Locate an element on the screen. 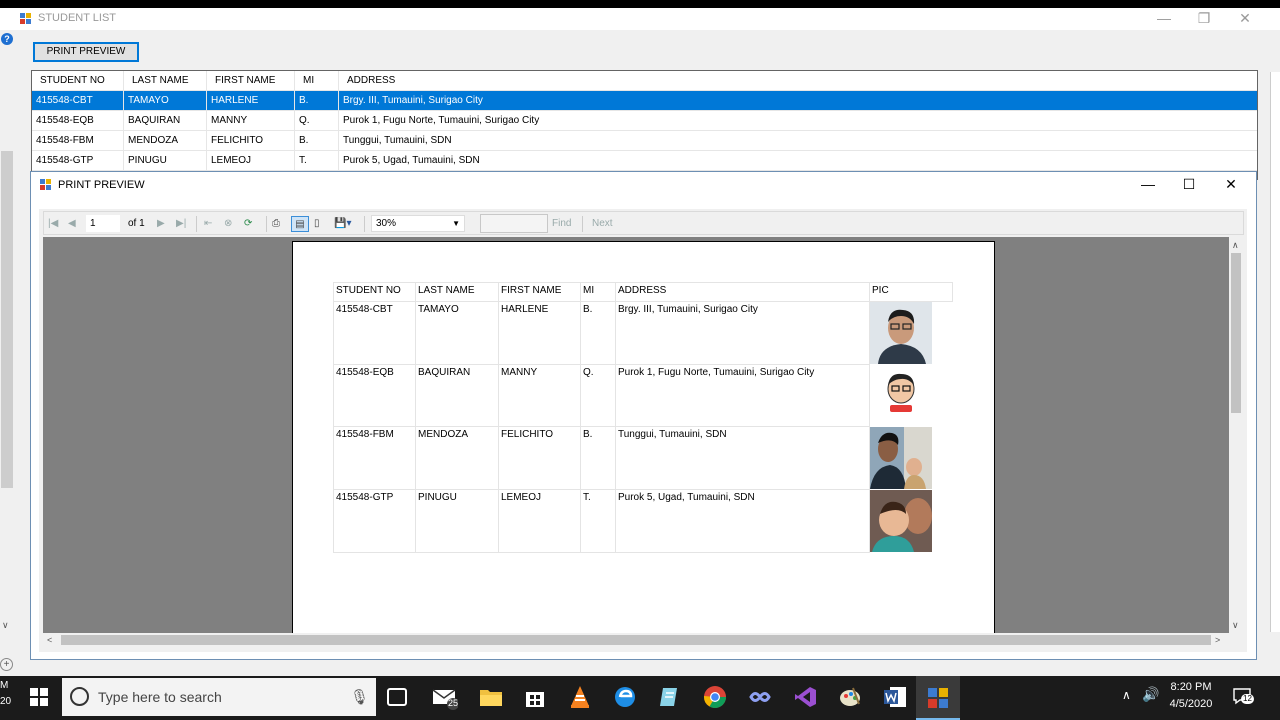 This screenshot has width=1280, height=720. grid-cell: MENDOZA is located at coordinates (165, 141).